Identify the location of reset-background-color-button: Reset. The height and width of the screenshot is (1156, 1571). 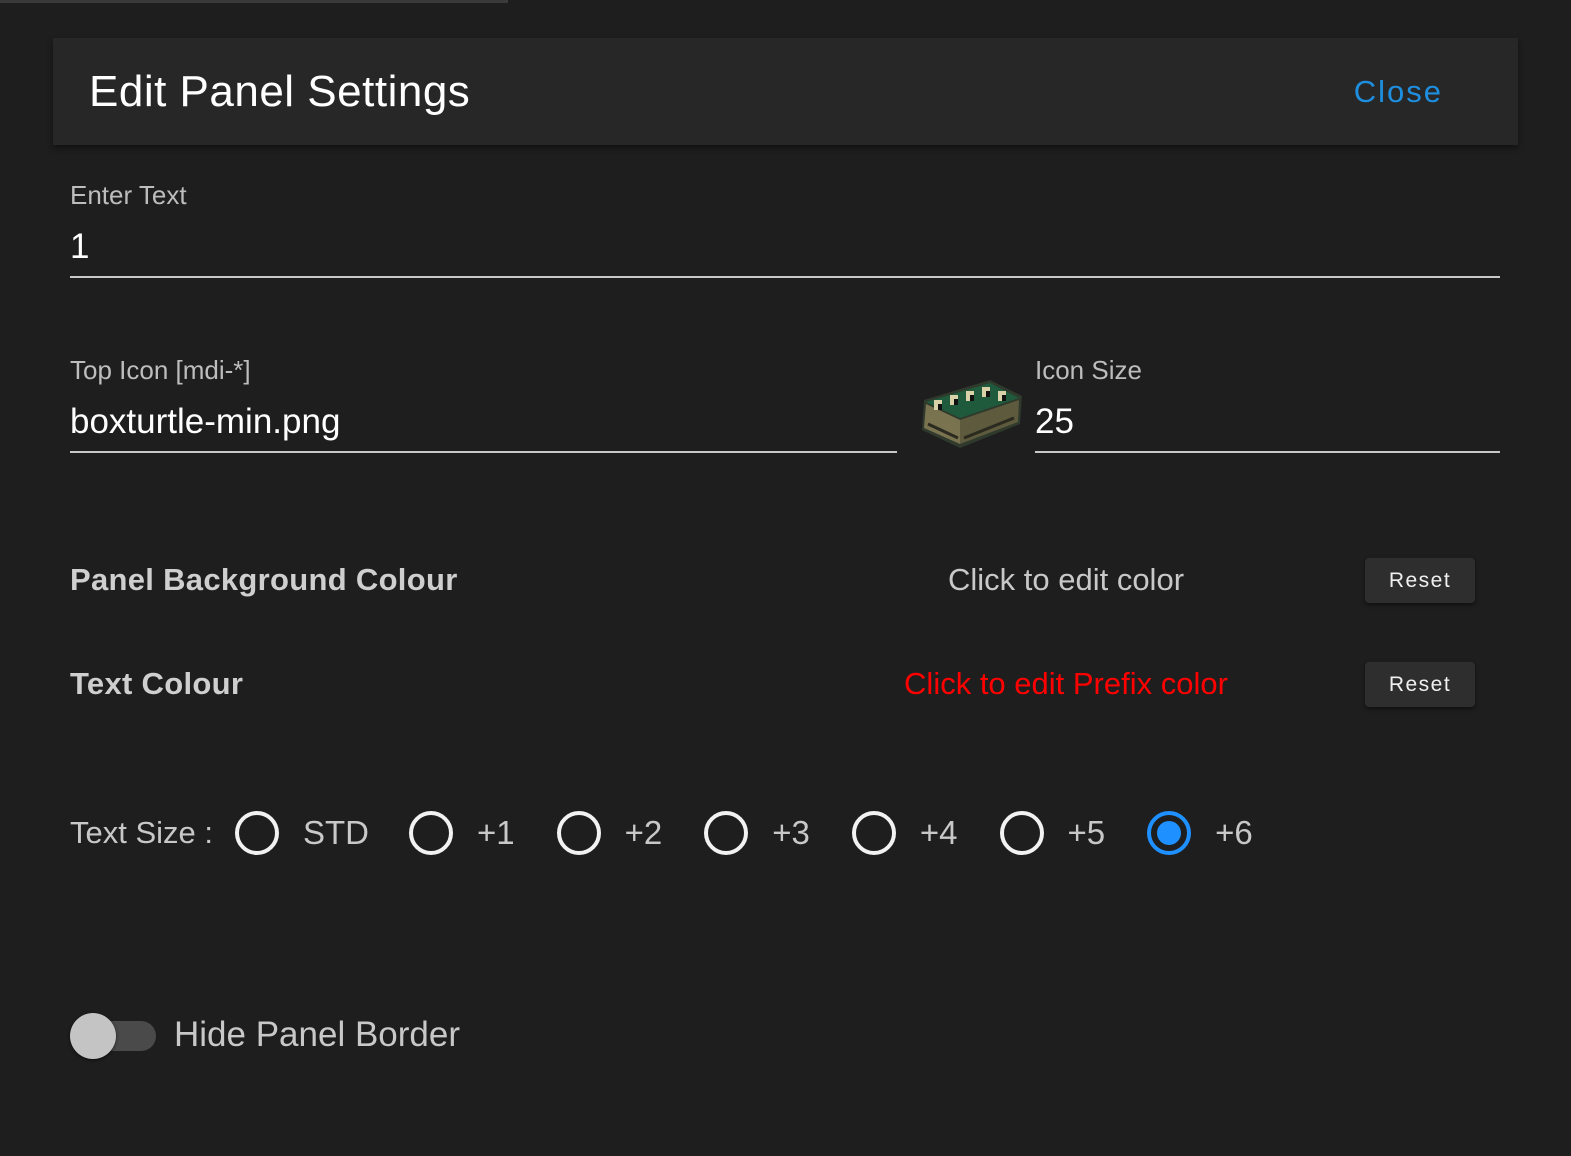
(1420, 580).